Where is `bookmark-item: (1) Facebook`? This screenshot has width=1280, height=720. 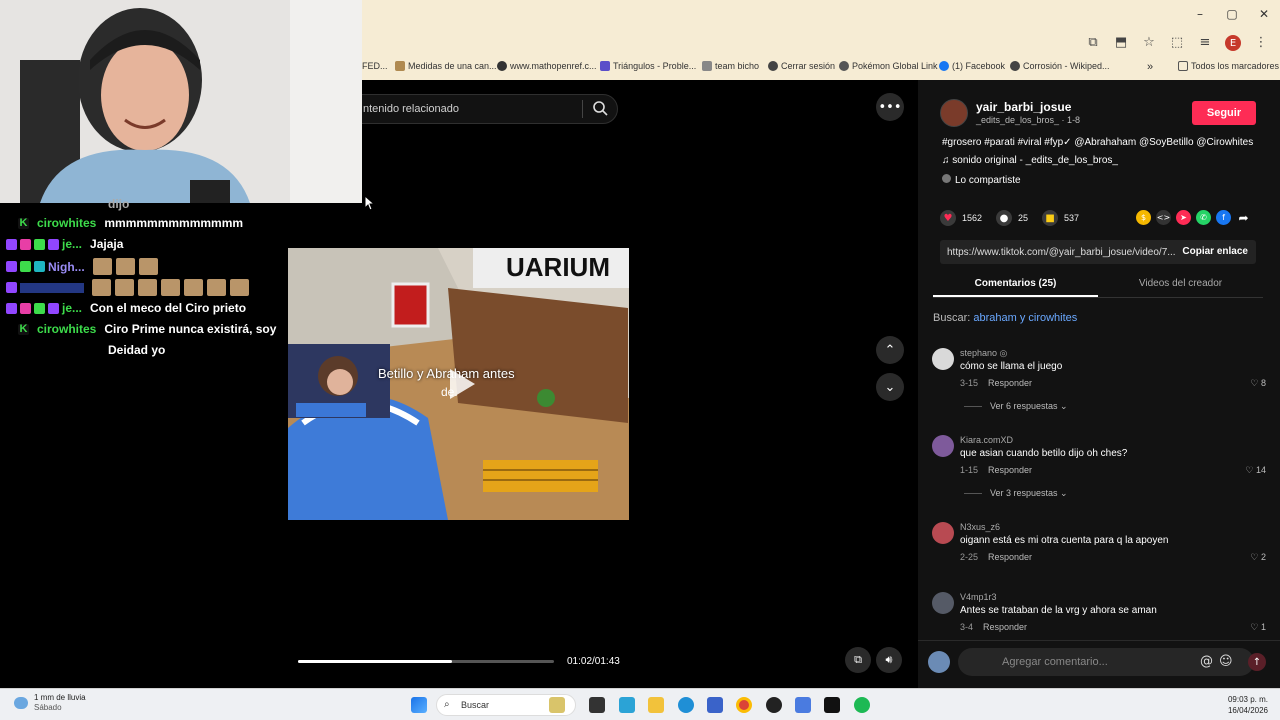 bookmark-item: (1) Facebook is located at coordinates (972, 66).